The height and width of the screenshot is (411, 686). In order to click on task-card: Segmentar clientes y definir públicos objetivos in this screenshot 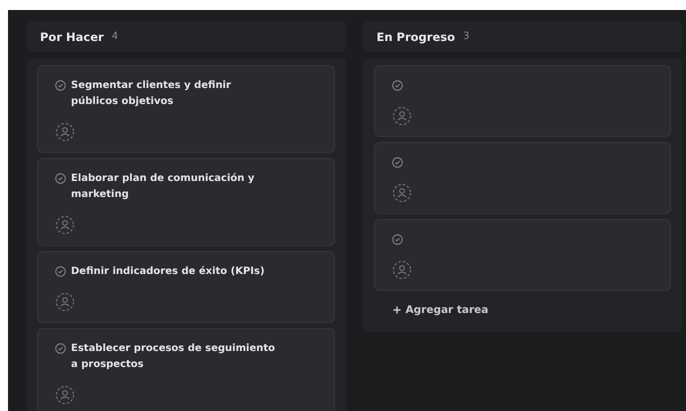, I will do `click(185, 109)`.